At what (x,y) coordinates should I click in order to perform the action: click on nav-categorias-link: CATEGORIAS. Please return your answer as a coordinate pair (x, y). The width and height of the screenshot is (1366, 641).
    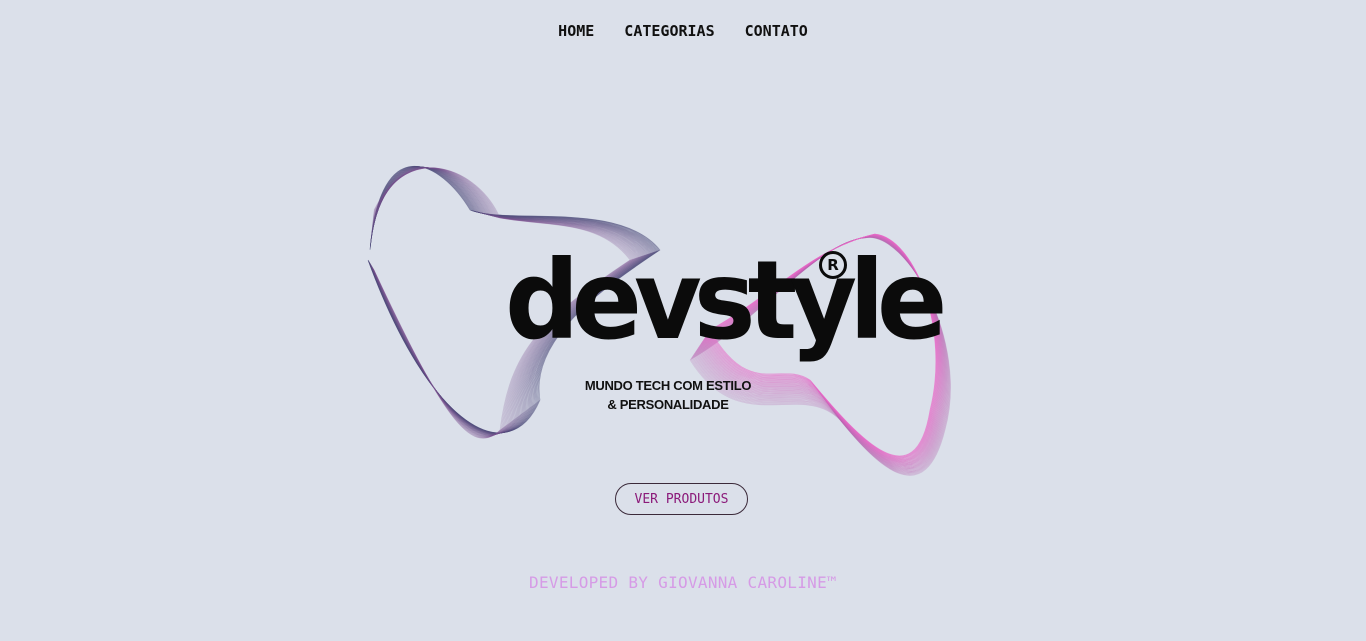
    Looking at the image, I should click on (669, 31).